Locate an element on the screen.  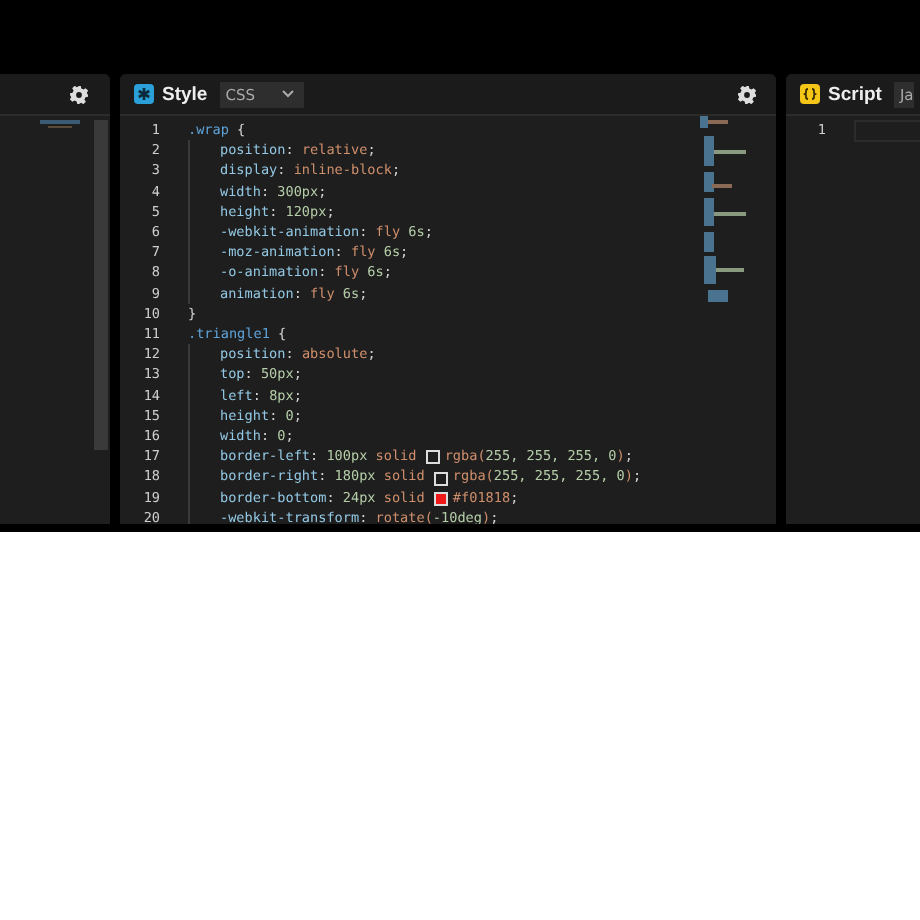
style-icon is located at coordinates (144, 94).